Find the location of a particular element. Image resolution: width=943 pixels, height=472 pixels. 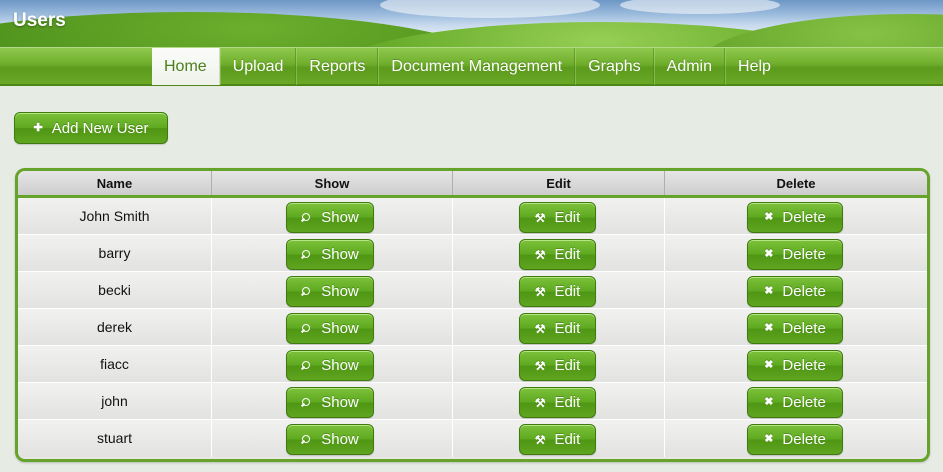

column-header-name: Name is located at coordinates (115, 183).